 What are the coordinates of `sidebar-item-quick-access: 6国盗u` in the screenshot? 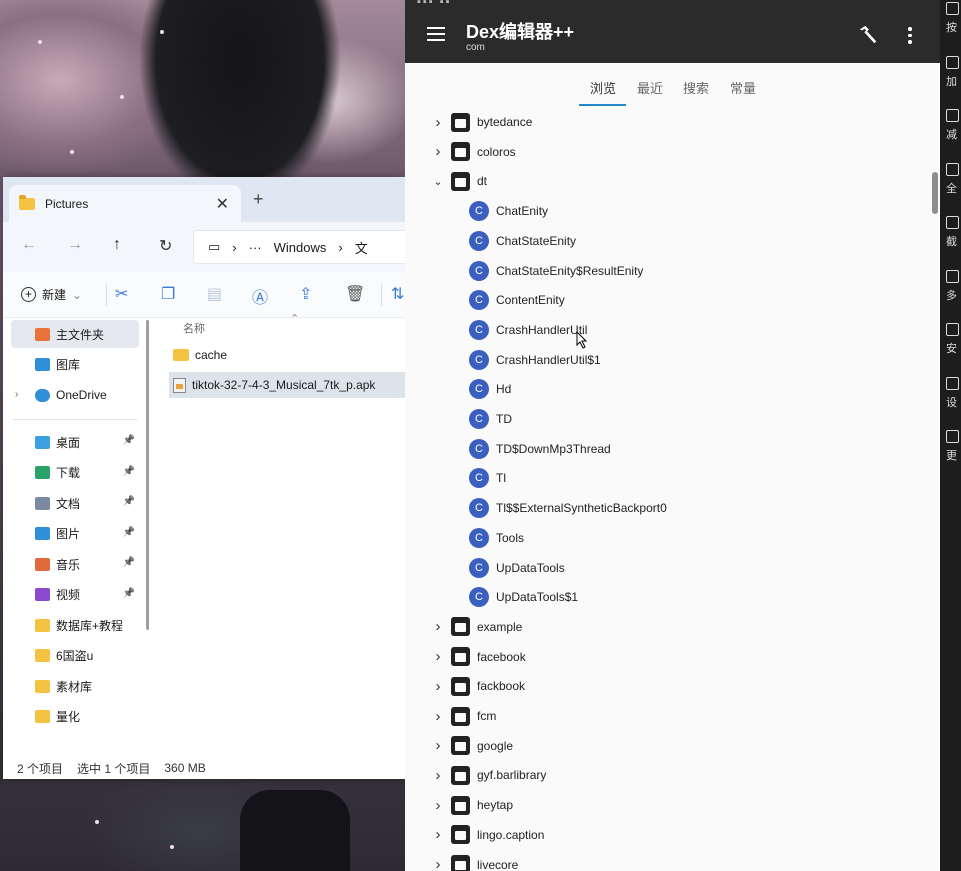 It's located at (75, 656).